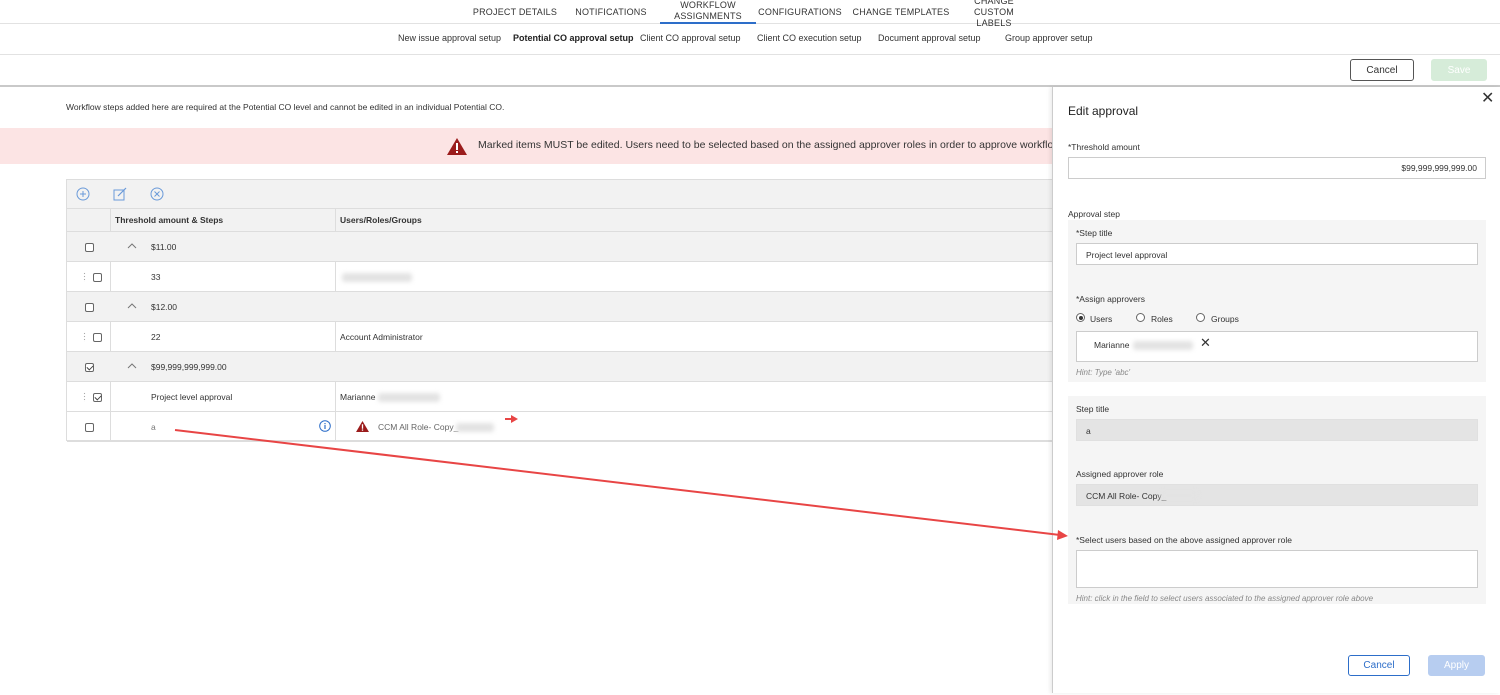  Describe the element at coordinates (358, 397) in the screenshot. I see `step-user: Marianne` at that location.